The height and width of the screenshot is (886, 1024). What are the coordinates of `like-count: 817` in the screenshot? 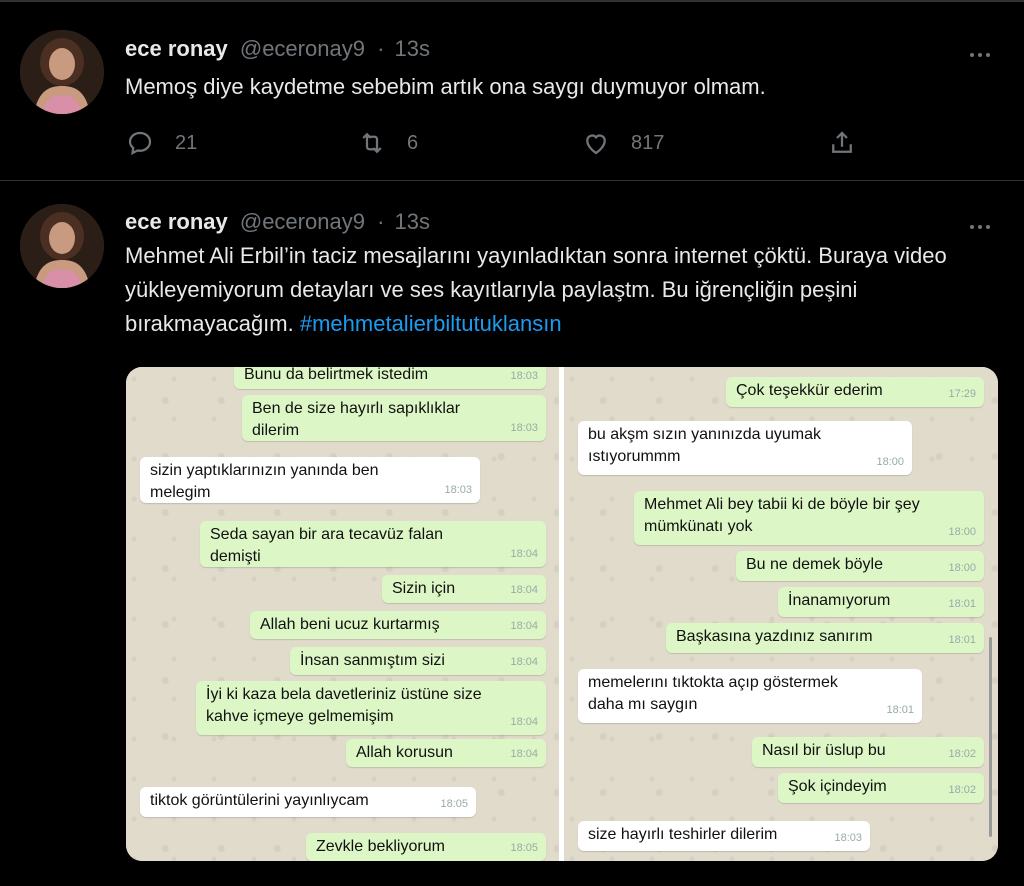 It's located at (648, 142).